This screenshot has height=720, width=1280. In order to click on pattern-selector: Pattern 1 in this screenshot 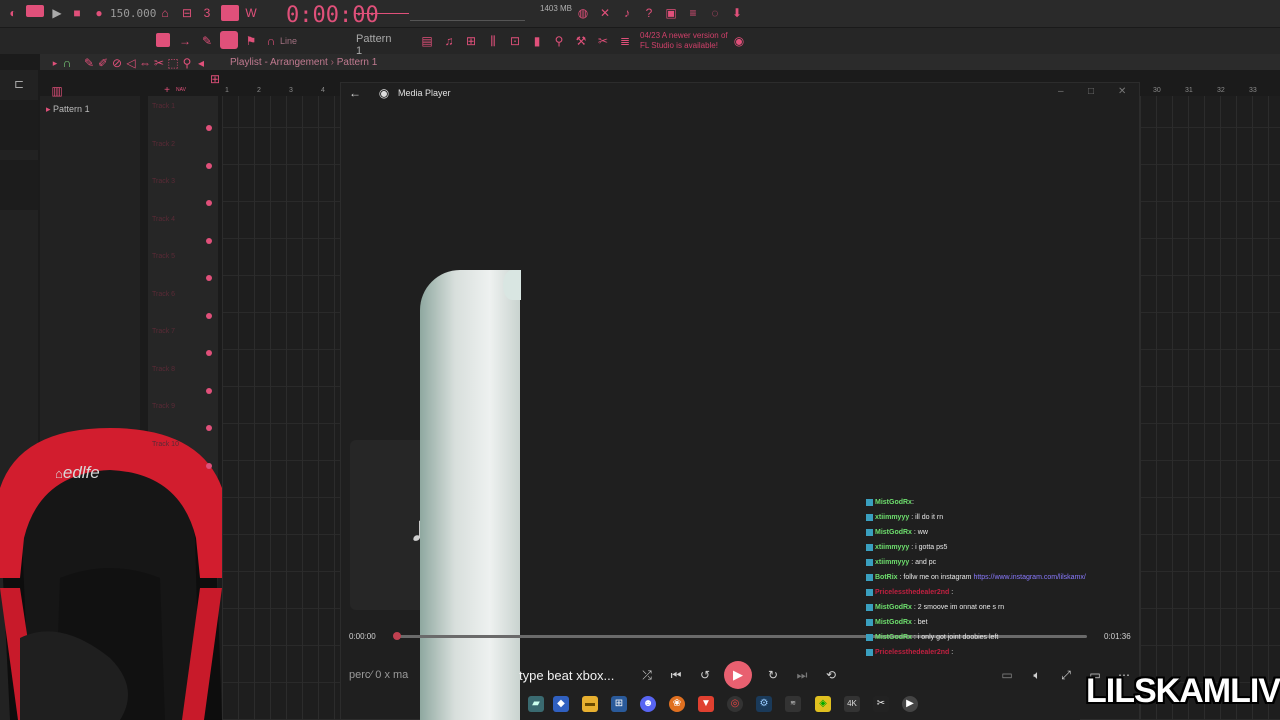, I will do `click(377, 45)`.